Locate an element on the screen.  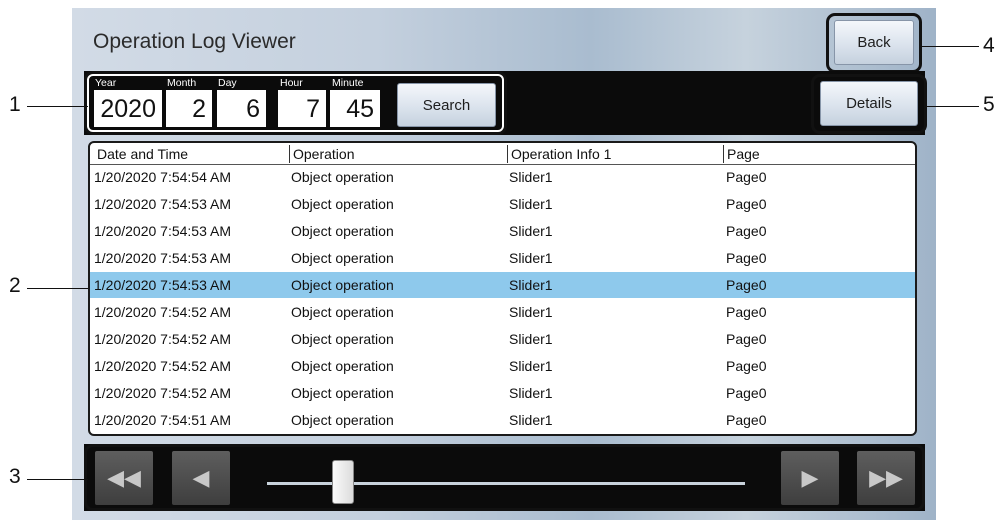
last-page-button: ▶▶ is located at coordinates (886, 478).